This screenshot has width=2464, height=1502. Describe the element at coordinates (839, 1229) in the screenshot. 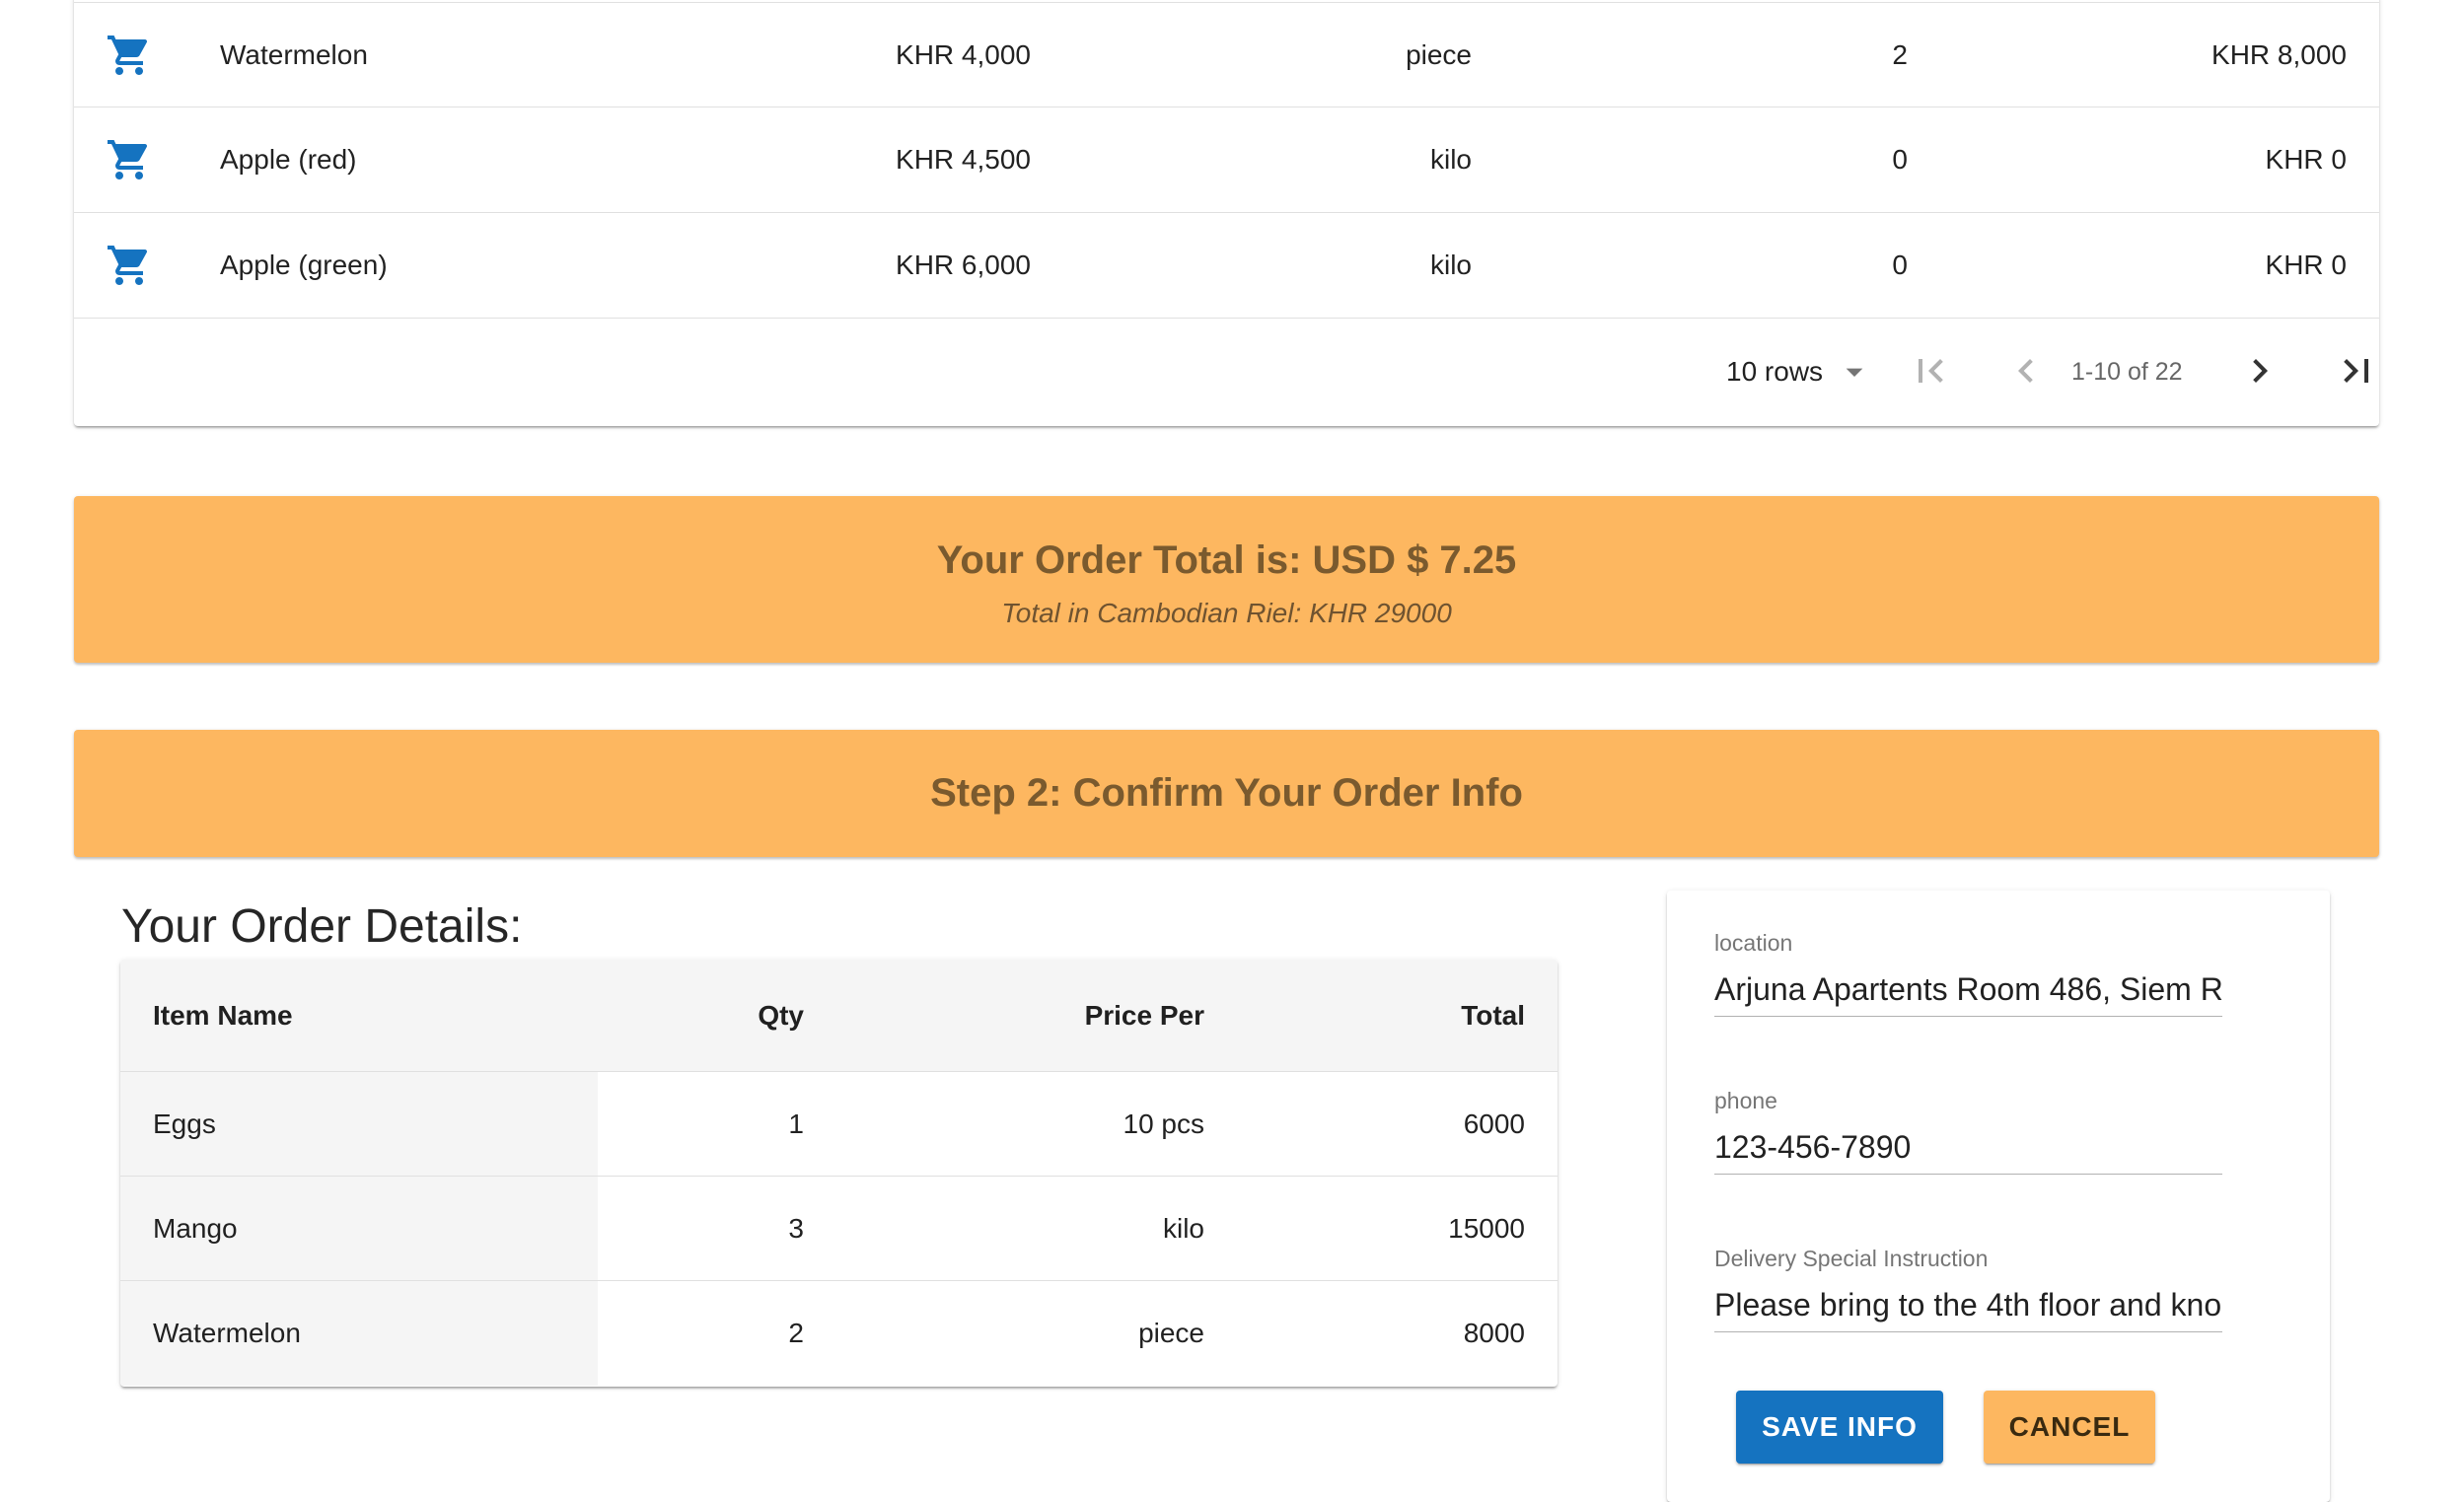

I see `table-row: Mango 3 kilo 15000` at that location.